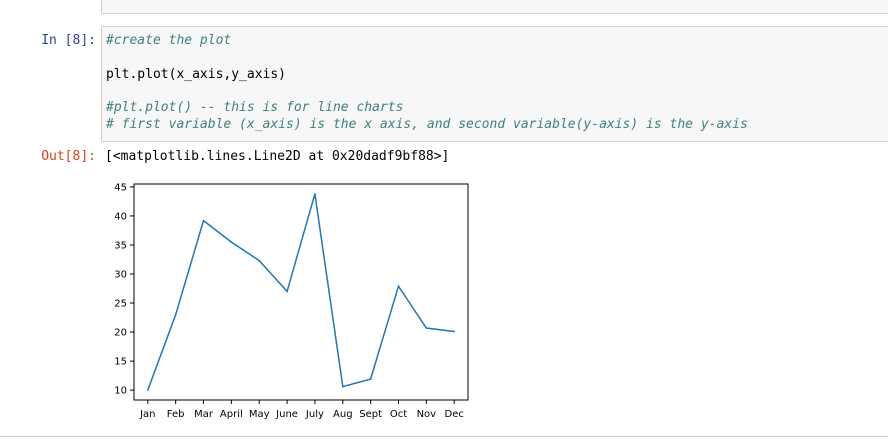 This screenshot has height=440, width=888. Describe the element at coordinates (231, 414) in the screenshot. I see `x-tick-label: April` at that location.